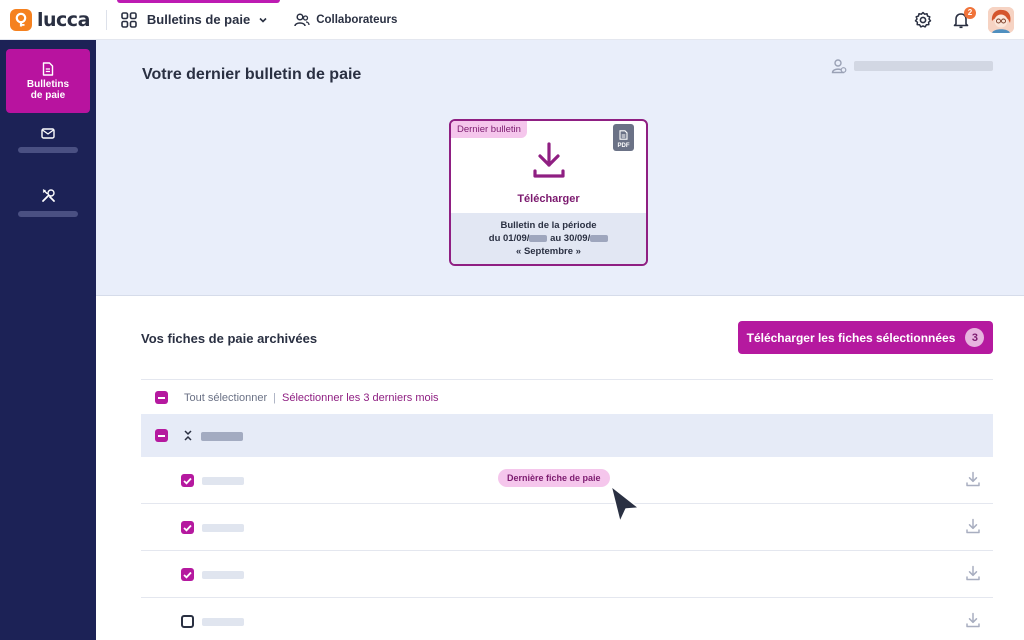  What do you see at coordinates (554, 478) in the screenshot?
I see `latest-payslip-badge: Dernière fiche de paie` at bounding box center [554, 478].